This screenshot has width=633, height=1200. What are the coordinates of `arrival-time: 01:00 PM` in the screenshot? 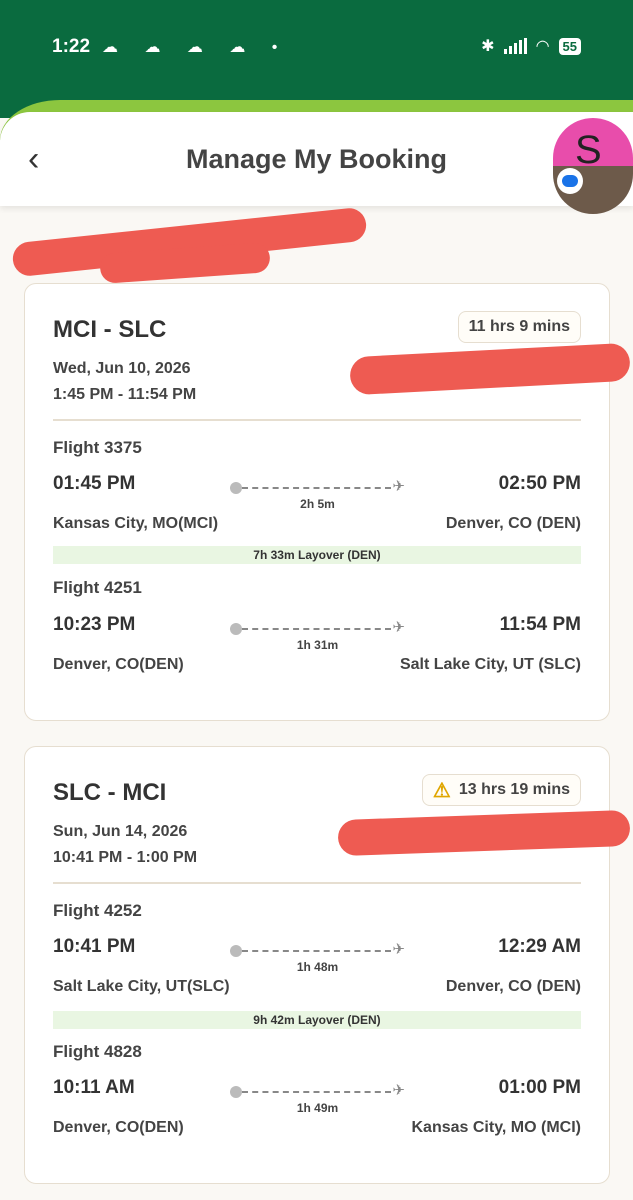 It's located at (539, 1087).